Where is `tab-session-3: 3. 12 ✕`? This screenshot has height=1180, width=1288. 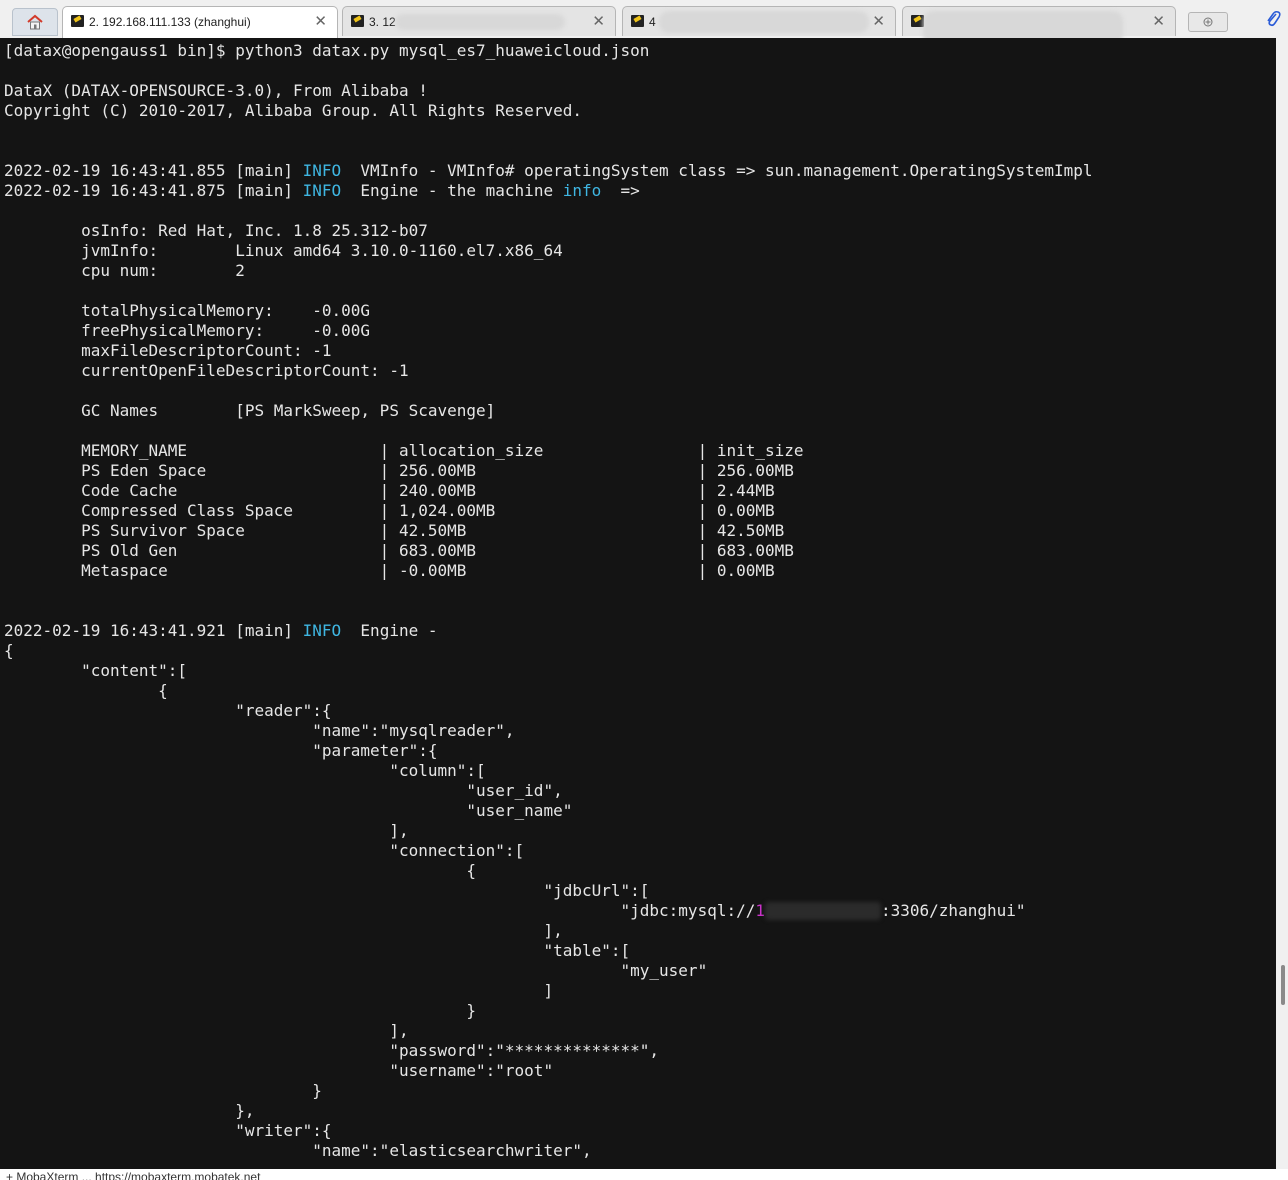 tab-session-3: 3. 12 ✕ is located at coordinates (479, 21).